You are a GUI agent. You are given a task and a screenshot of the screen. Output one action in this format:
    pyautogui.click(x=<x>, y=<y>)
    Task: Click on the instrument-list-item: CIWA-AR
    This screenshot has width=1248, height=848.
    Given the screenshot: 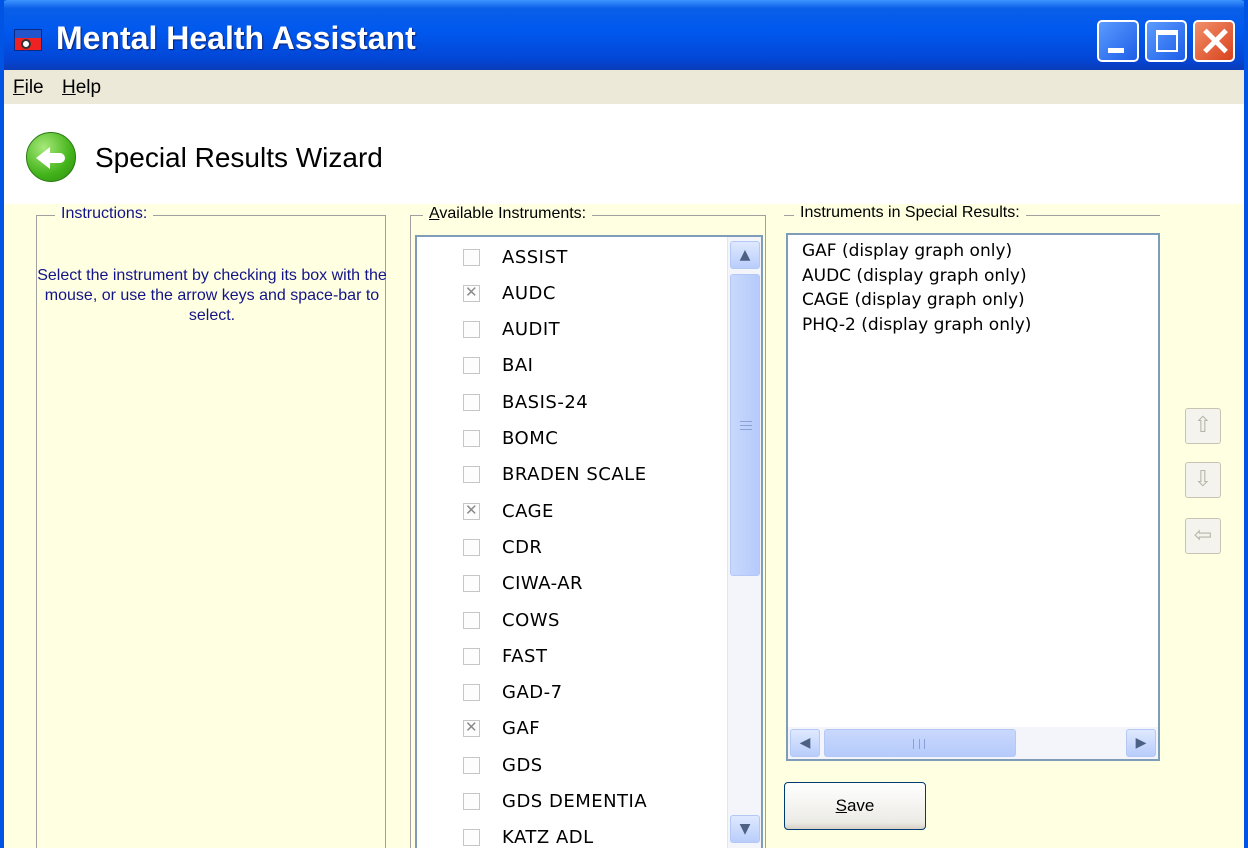 What is the action you would take?
    pyautogui.click(x=593, y=584)
    